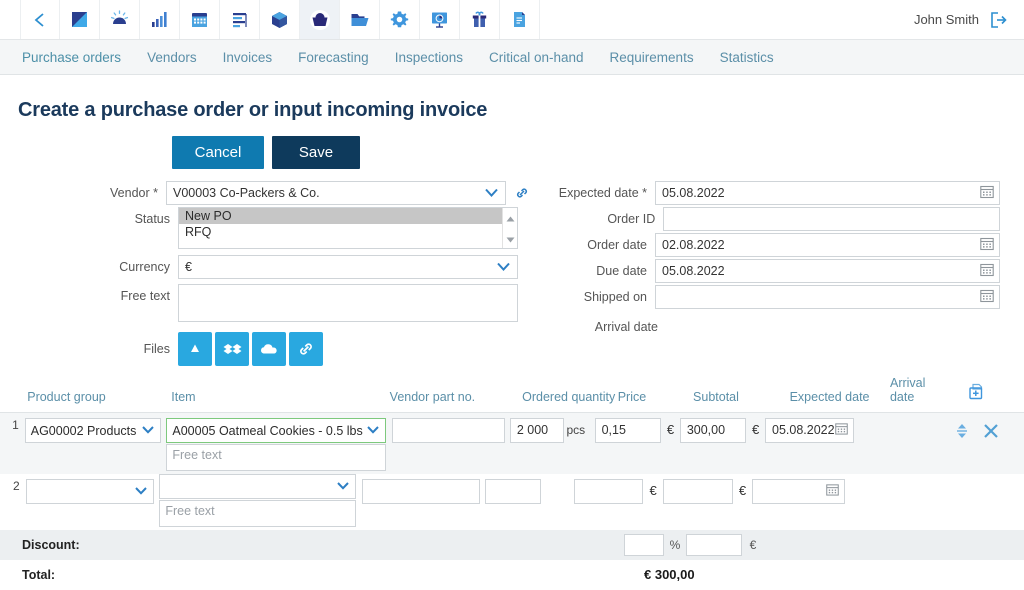 The width and height of the screenshot is (1024, 590). Describe the element at coordinates (831, 219) in the screenshot. I see `order-id-input` at that location.